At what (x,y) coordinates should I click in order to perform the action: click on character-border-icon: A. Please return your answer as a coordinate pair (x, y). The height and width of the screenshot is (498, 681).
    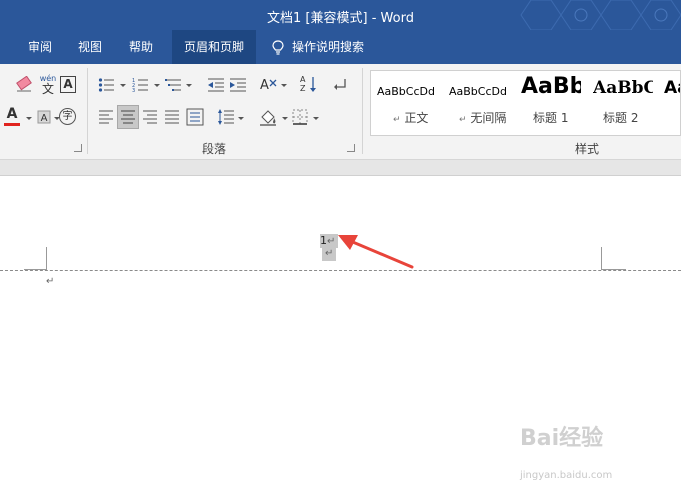
    Looking at the image, I should click on (68, 84).